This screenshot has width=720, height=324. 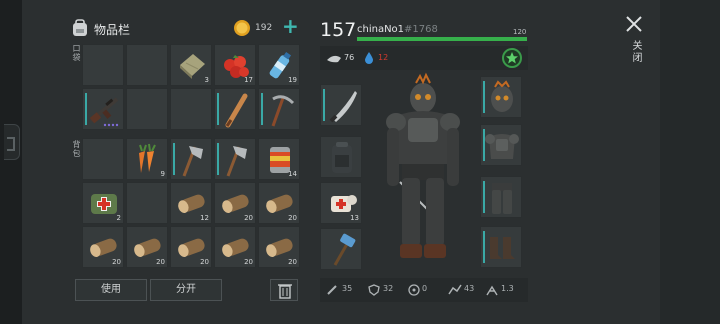 I want to click on speed-value: 43, so click(x=469, y=288).